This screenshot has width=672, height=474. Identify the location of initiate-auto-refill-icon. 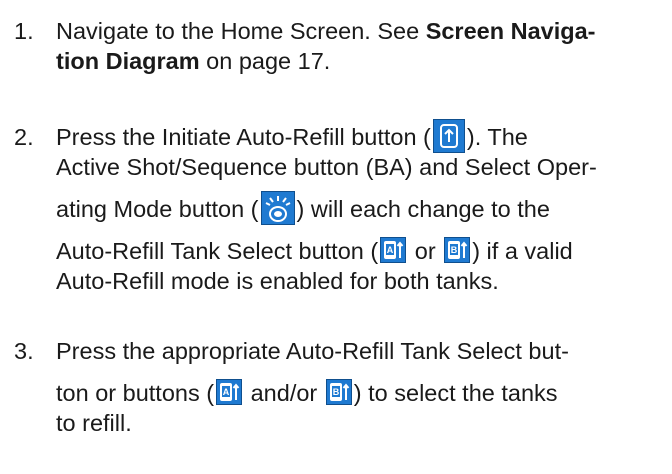
(448, 135).